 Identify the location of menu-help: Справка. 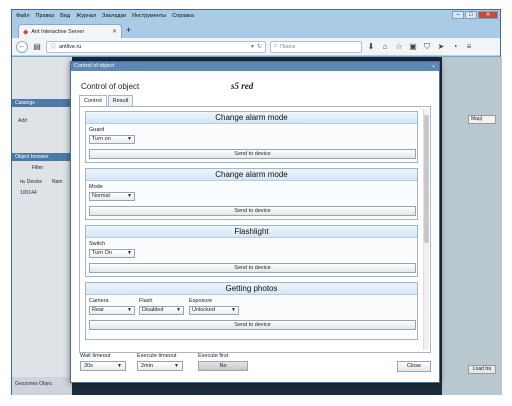
(183, 16).